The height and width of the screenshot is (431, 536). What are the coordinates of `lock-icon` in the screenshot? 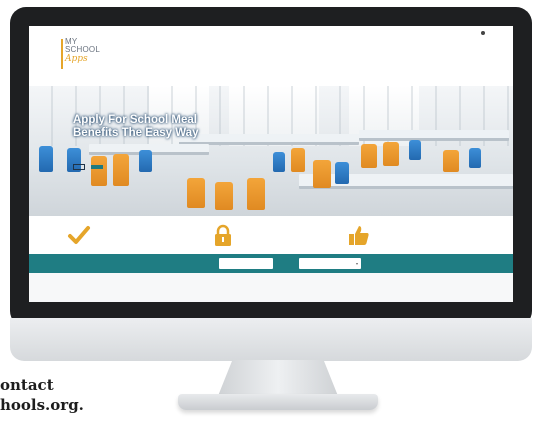 It's located at (223, 235).